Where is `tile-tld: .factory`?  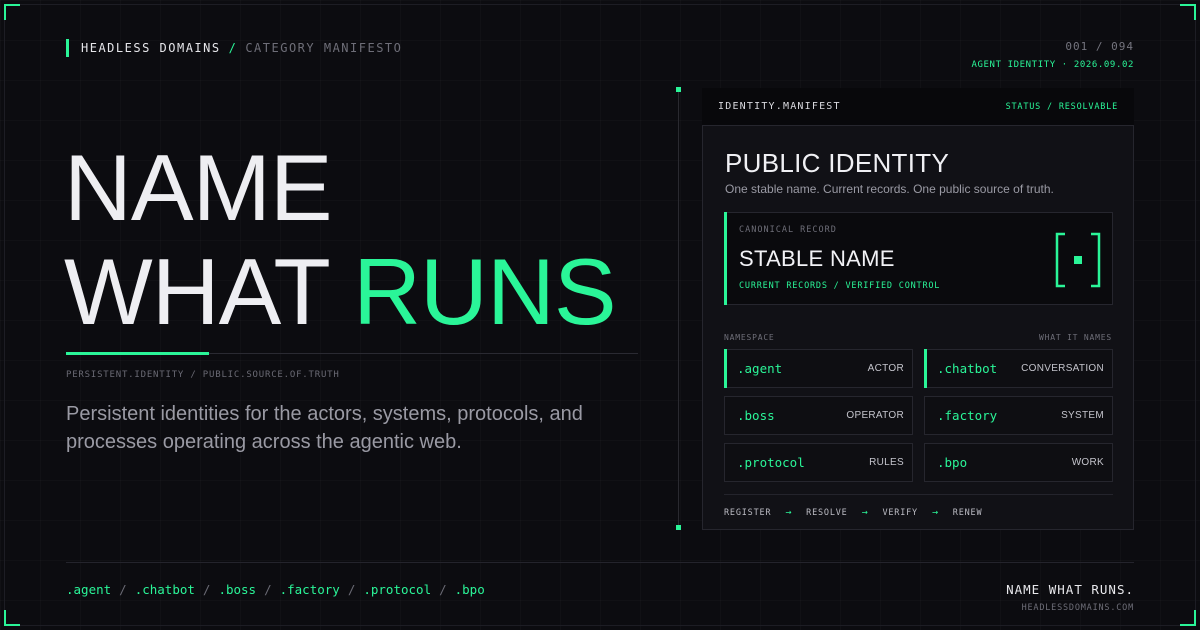 tile-tld: .factory is located at coordinates (967, 415).